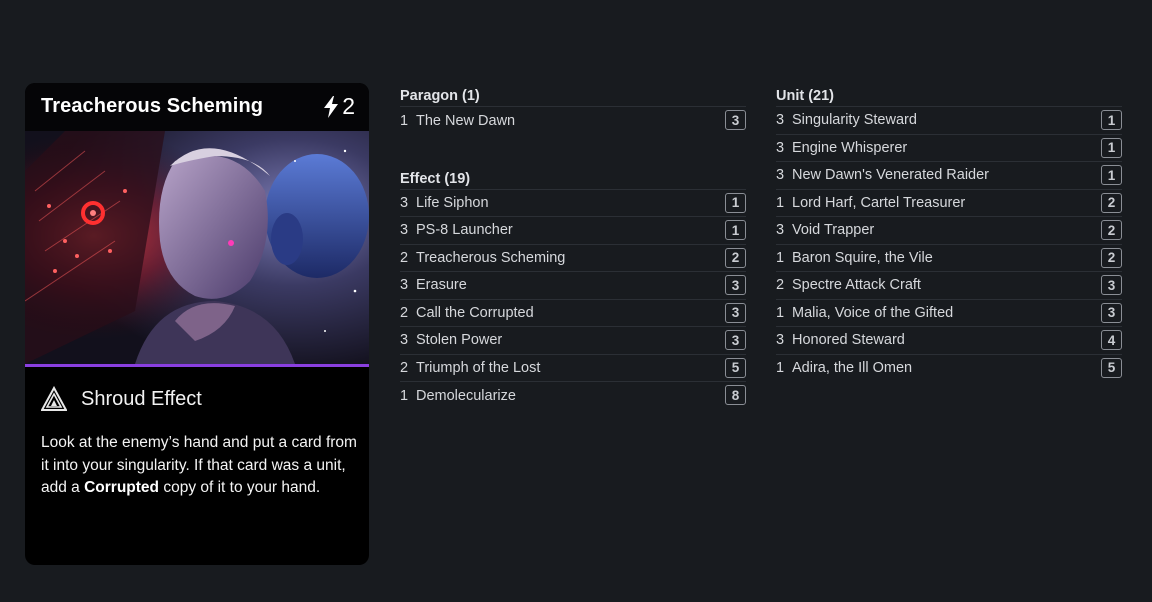 Image resolution: width=1152 pixels, height=602 pixels. I want to click on card-row: 3 Engine Whisperer 1, so click(949, 148).